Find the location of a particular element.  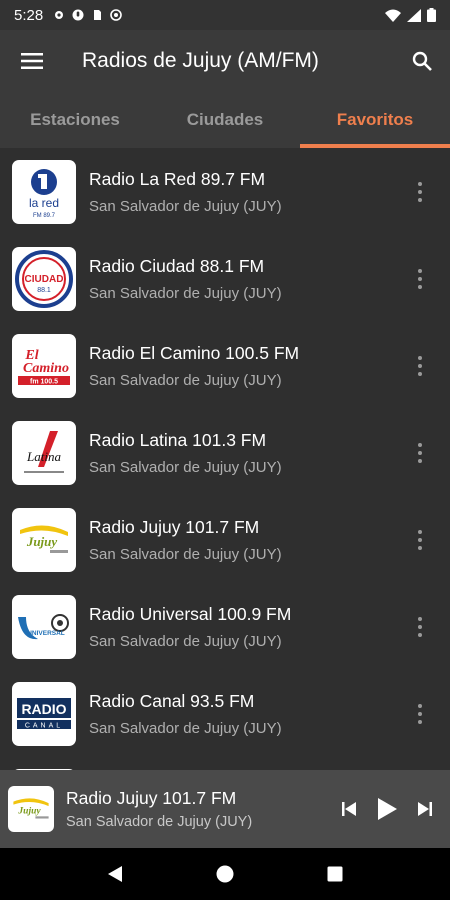

svg-text: Camino is located at coordinates (46, 368).